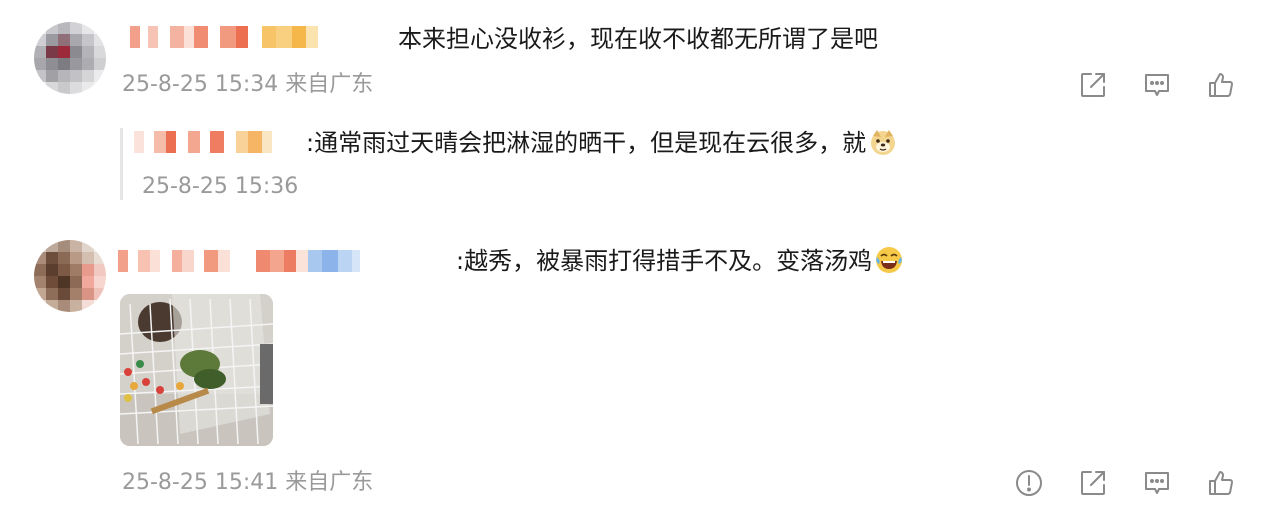 This screenshot has height=522, width=1272. What do you see at coordinates (680, 261) in the screenshot?
I see `comment-text: :越秀，被暴雨打得措手不及。变落汤鸡` at bounding box center [680, 261].